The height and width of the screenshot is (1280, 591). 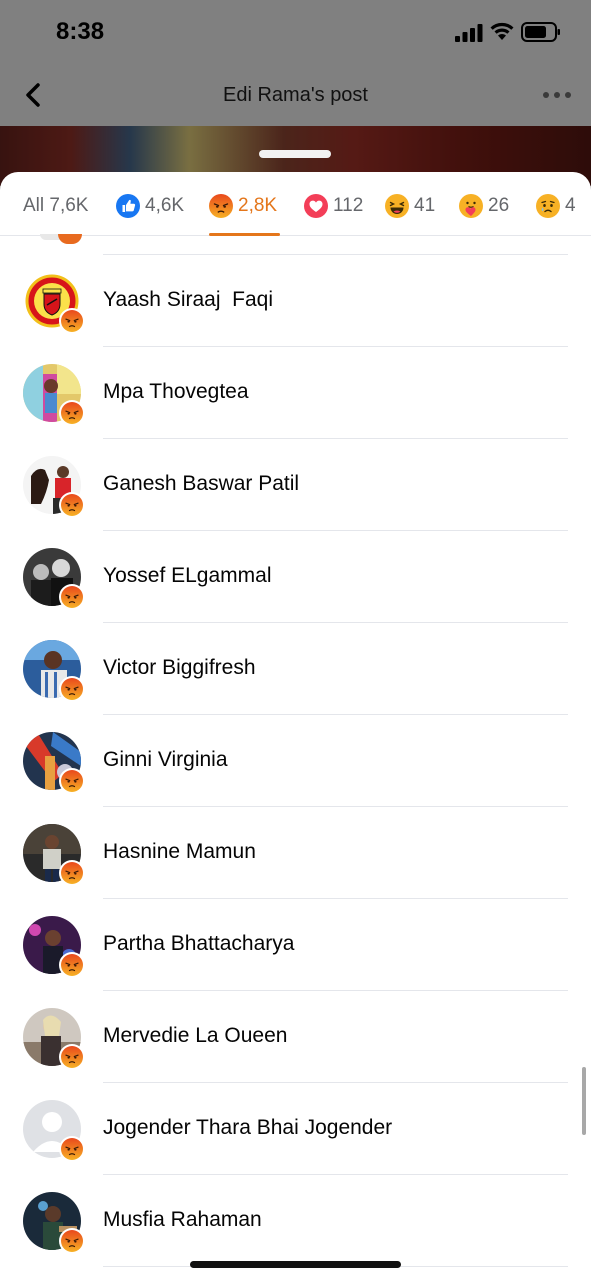 What do you see at coordinates (295, 853) in the screenshot?
I see `list-item: Hasnine Mamun` at bounding box center [295, 853].